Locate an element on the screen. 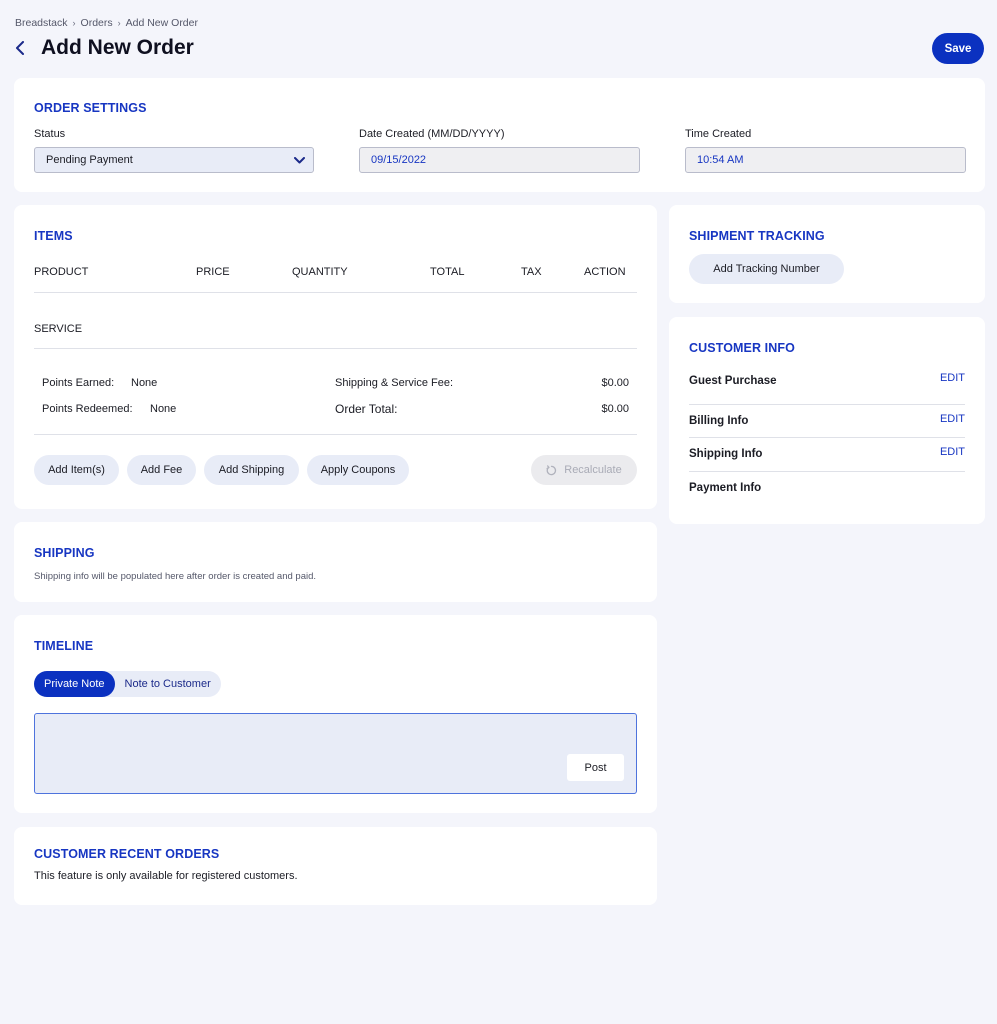 The height and width of the screenshot is (1024, 997). customer-info-title: CUSTOMER INFO is located at coordinates (742, 348).